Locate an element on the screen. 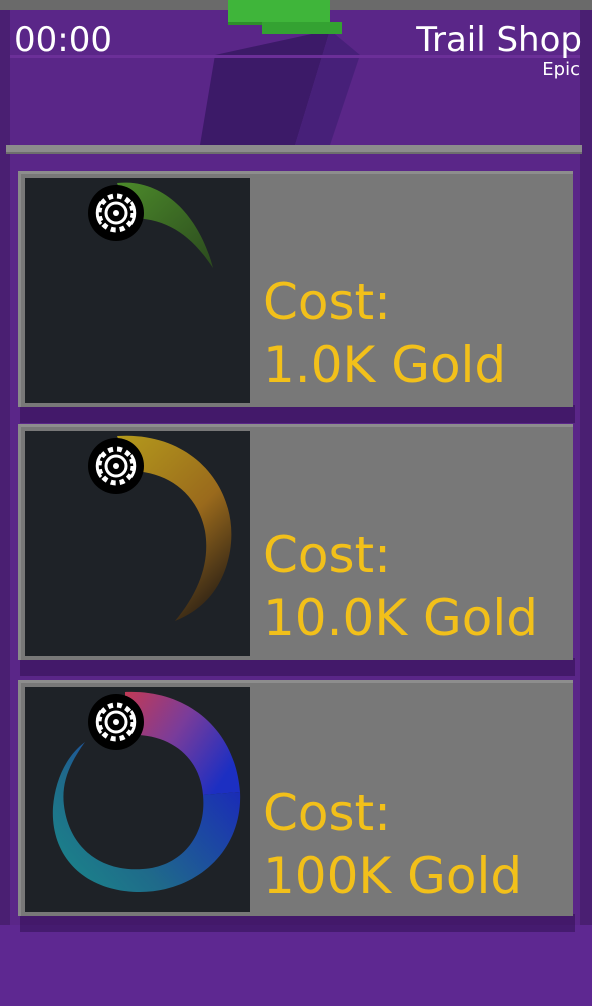 The image size is (592, 1006). green-block-side is located at coordinates (302, 28).